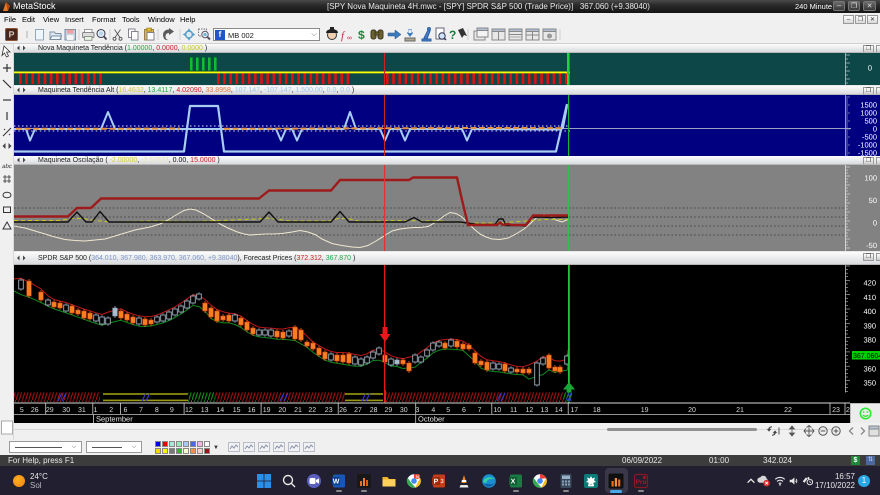 The image size is (880, 495). What do you see at coordinates (869, 297) in the screenshot?
I see `svg-text: 410` at bounding box center [869, 297].